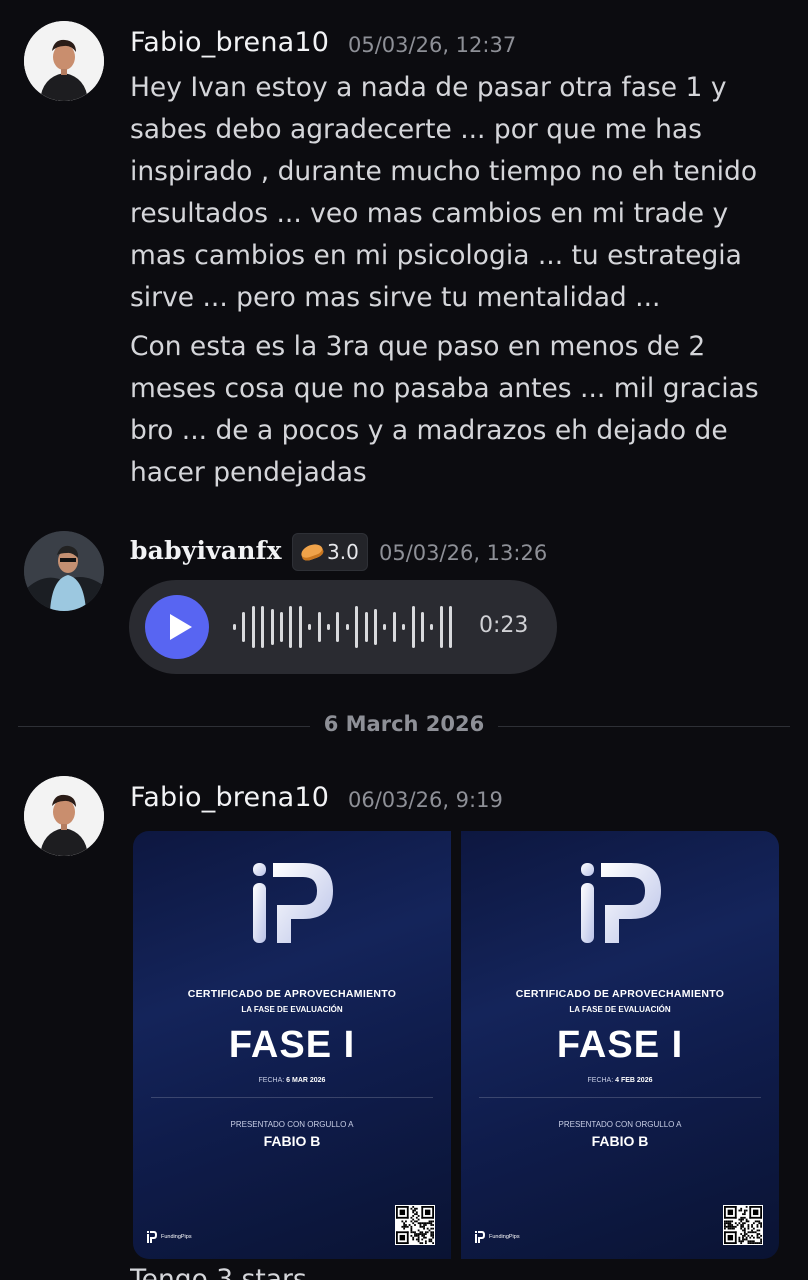  Describe the element at coordinates (229, 797) in the screenshot. I see `author-name: Fabio_brena10` at that location.